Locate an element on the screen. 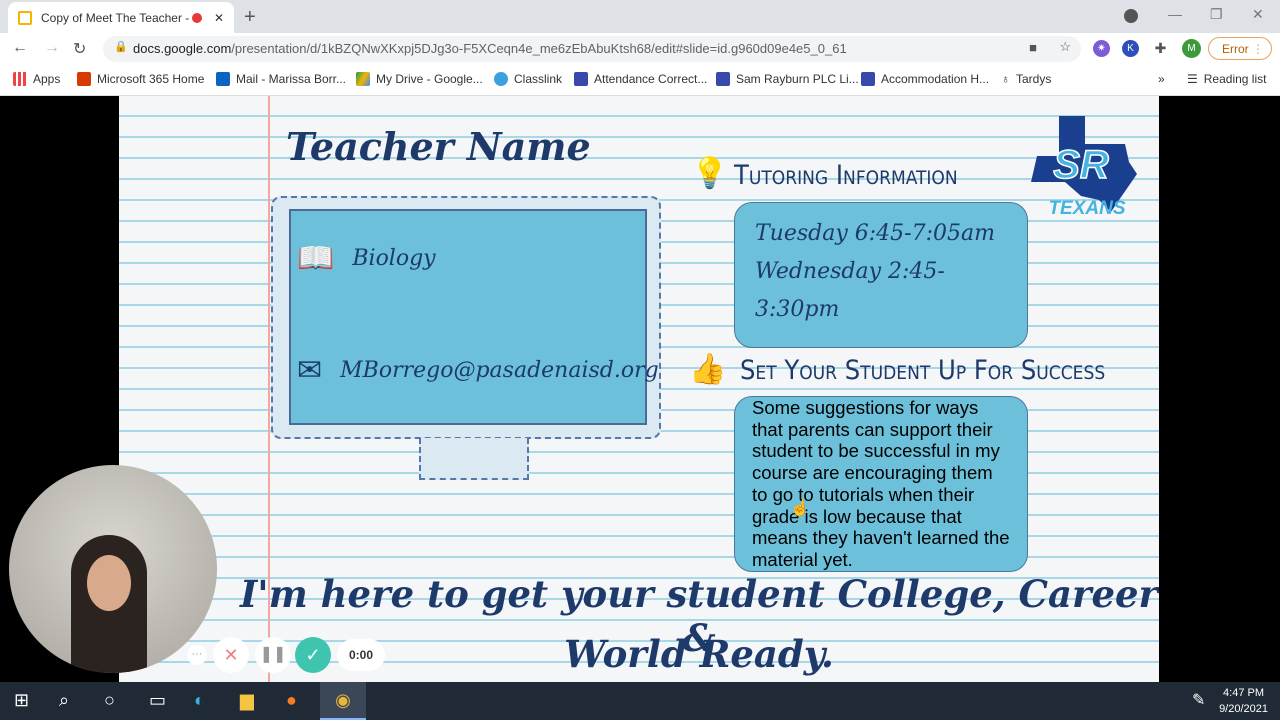  drive-icon is located at coordinates (363, 79).